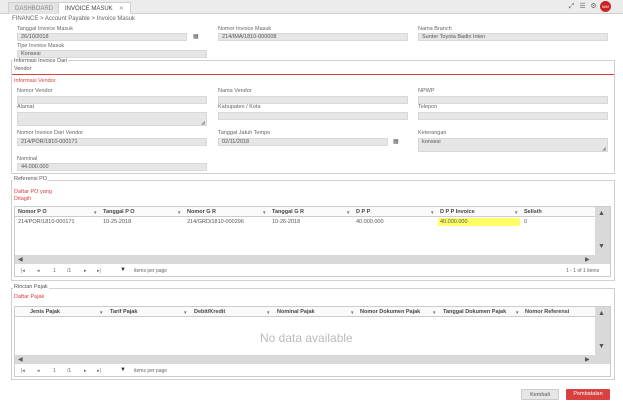 This screenshot has height=408, width=623. I want to click on tab-invoice-masuk: INVOICE MASUK ✕, so click(94, 8).